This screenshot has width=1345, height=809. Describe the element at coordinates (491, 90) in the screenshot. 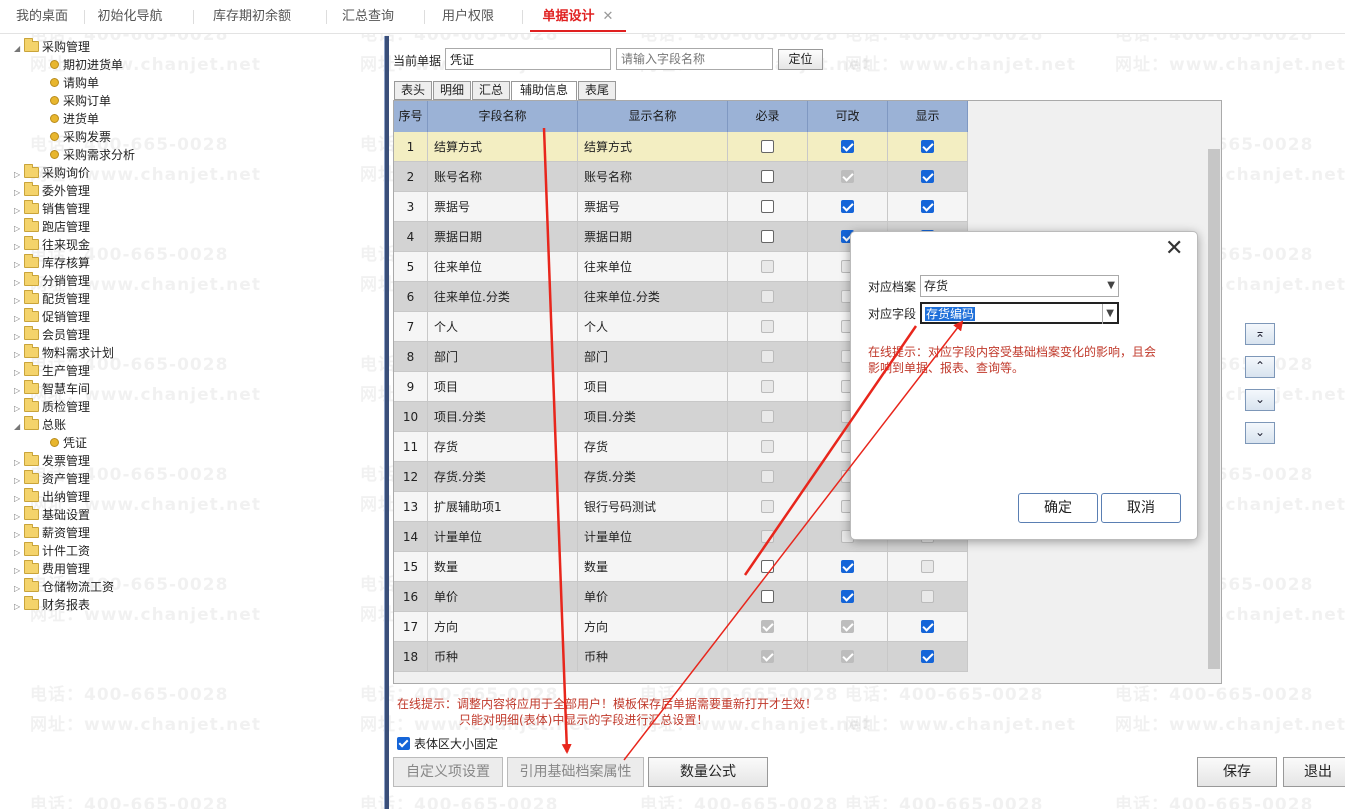

I see `subtab-summary: 汇总` at that location.